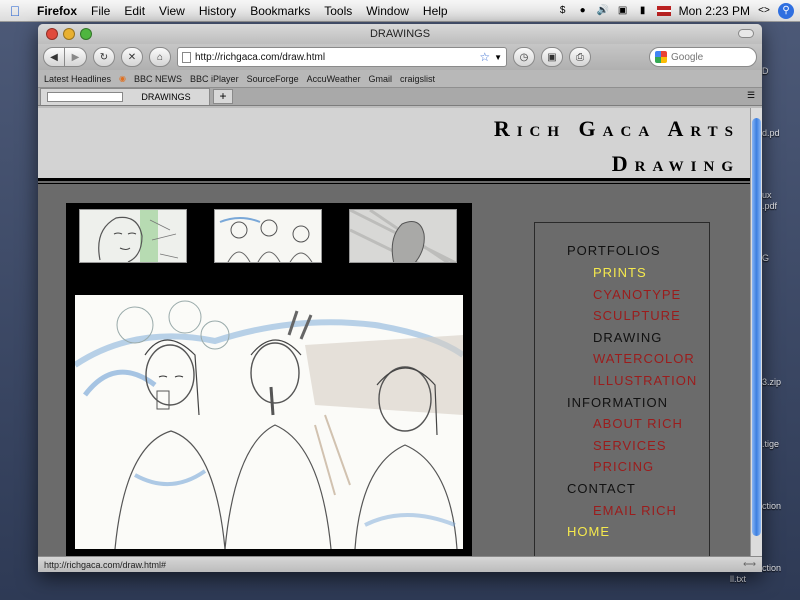 Image resolution: width=800 pixels, height=600 pixels. What do you see at coordinates (771, 382) in the screenshot?
I see `desktop-label: 3.zip` at bounding box center [771, 382].